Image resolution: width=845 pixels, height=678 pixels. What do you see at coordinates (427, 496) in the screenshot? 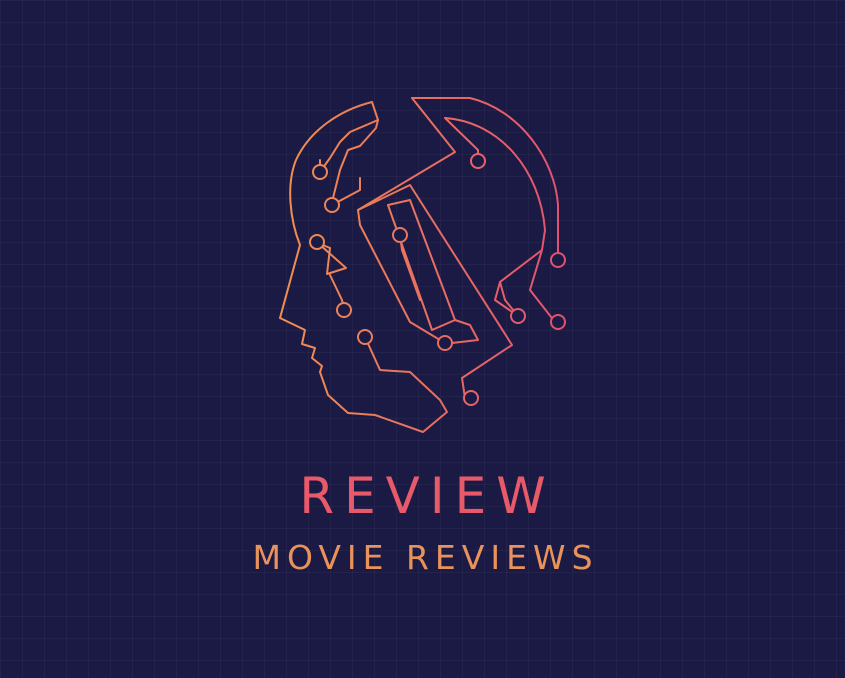
I see `brand-name: REVIEW` at bounding box center [427, 496].